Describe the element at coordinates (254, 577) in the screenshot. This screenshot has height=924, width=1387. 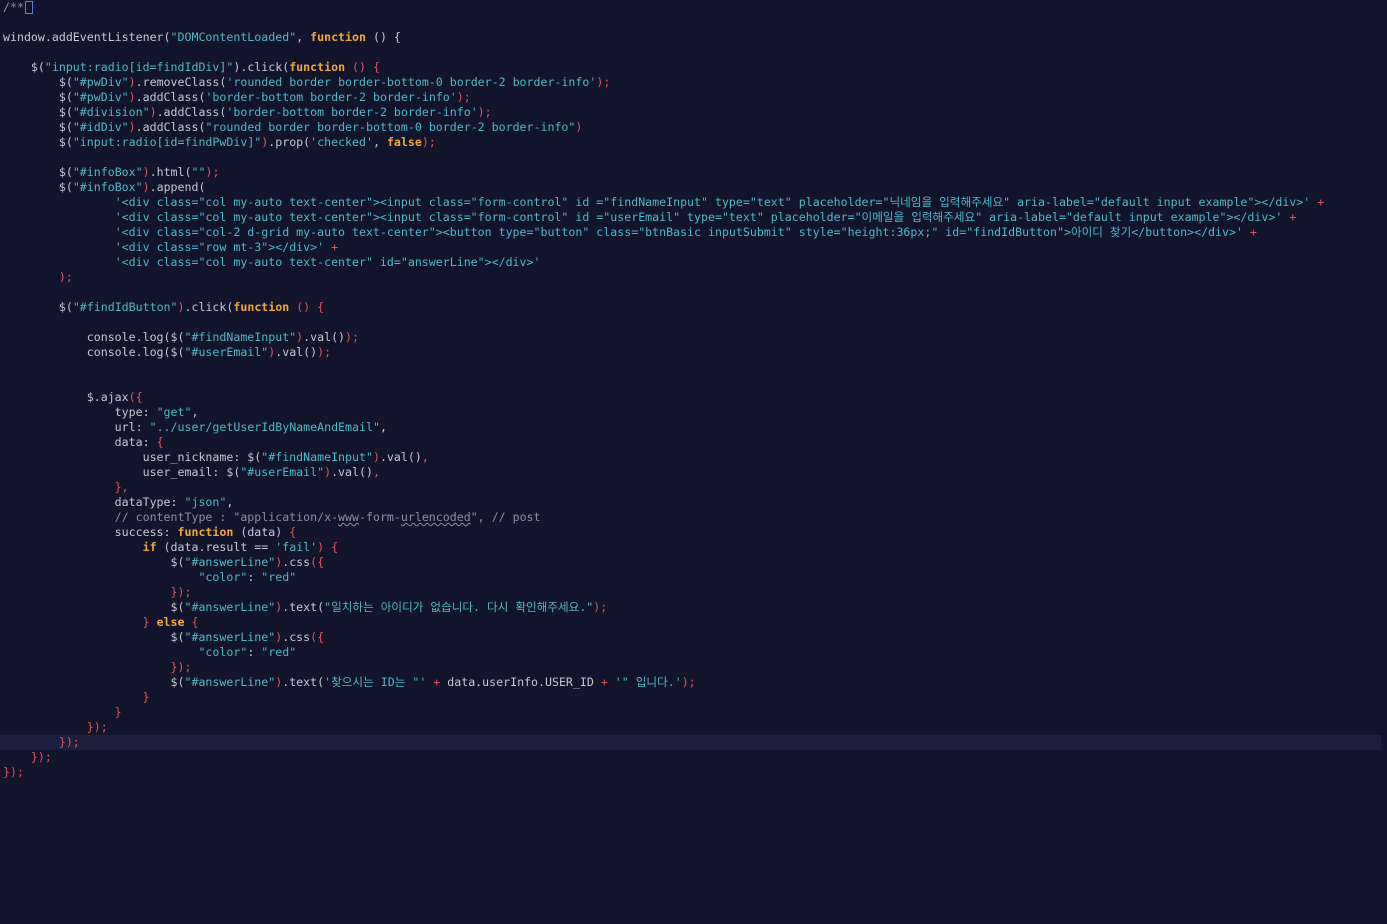
I see `code-token: :` at that location.